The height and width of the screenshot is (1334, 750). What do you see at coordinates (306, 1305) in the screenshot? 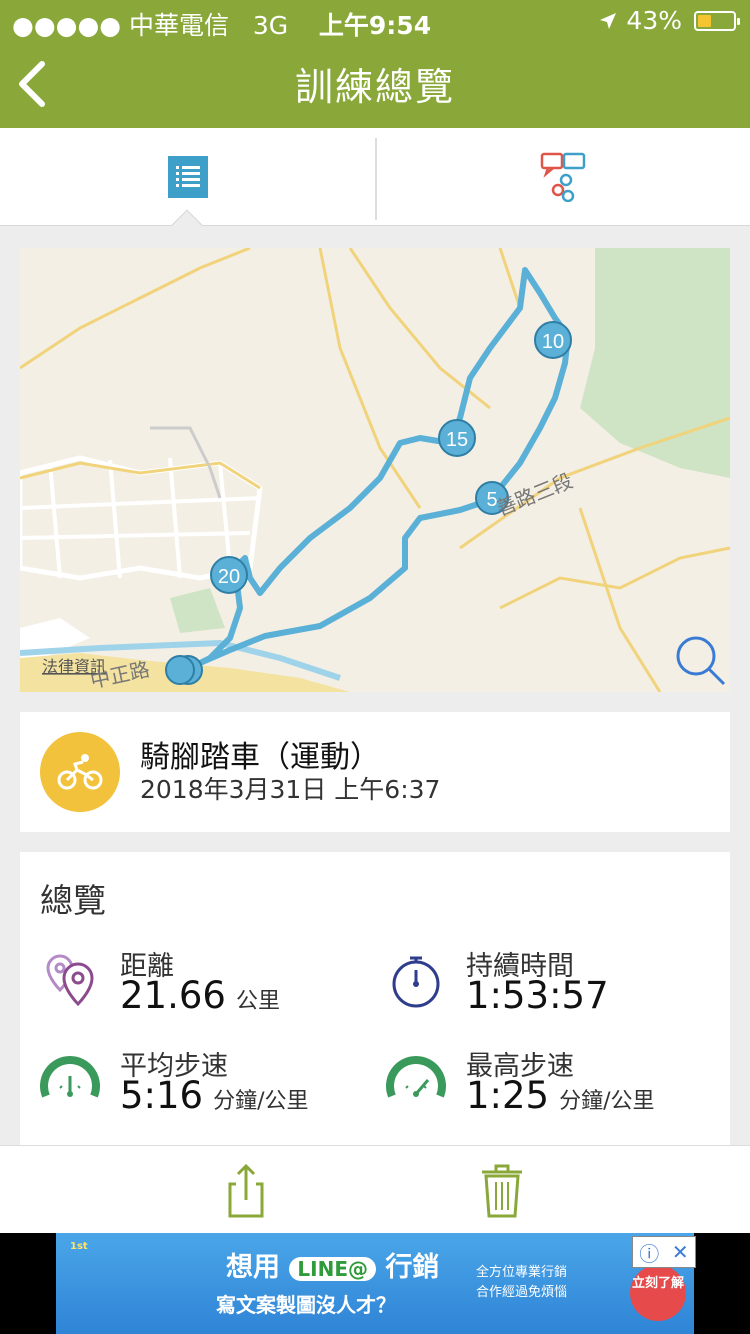
I see `ad-subline: 寫文案製圖沒人才？` at bounding box center [306, 1305].